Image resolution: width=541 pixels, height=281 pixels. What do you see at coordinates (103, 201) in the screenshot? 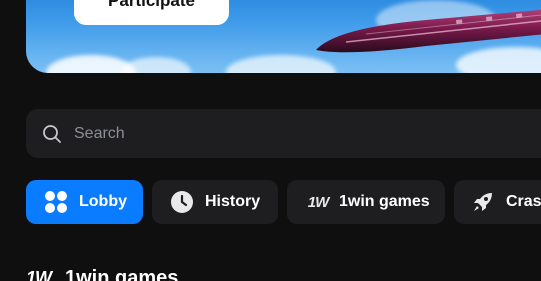
I see `tab-label: Lobby` at bounding box center [103, 201].